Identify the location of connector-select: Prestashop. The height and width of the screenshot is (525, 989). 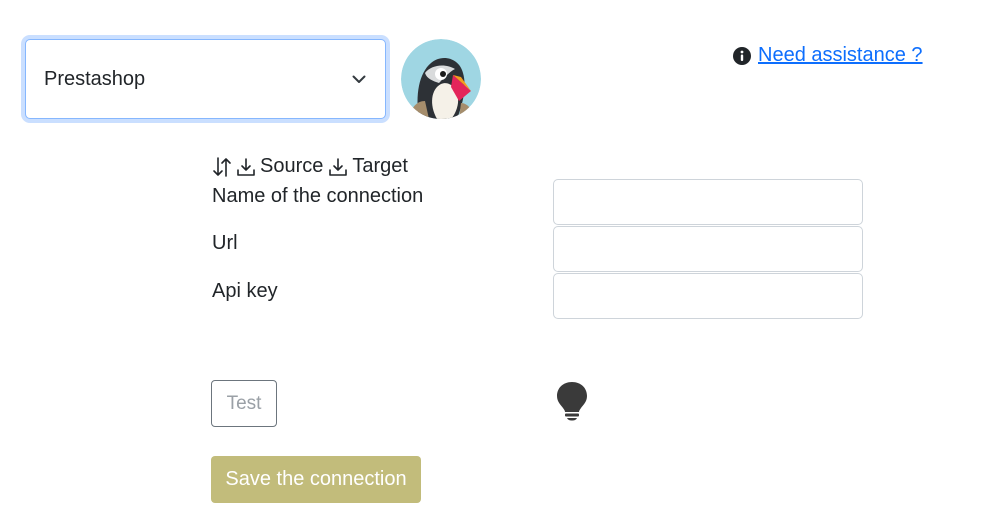
(205, 79).